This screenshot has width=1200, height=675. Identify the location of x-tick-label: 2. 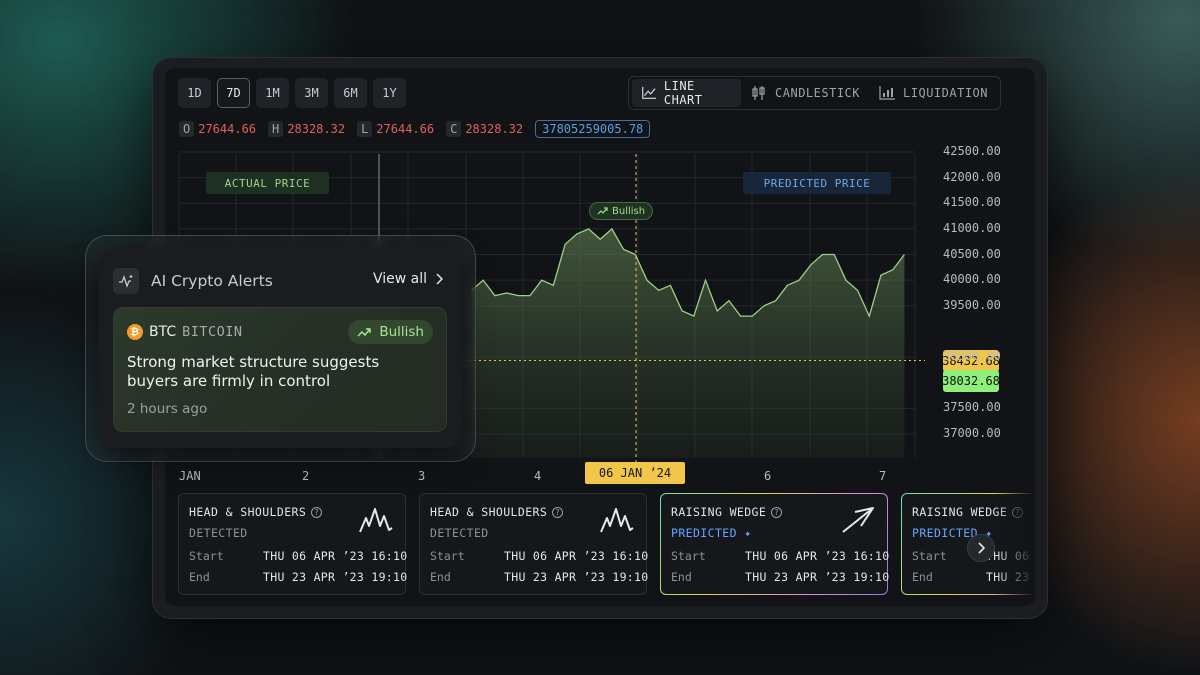
(306, 476).